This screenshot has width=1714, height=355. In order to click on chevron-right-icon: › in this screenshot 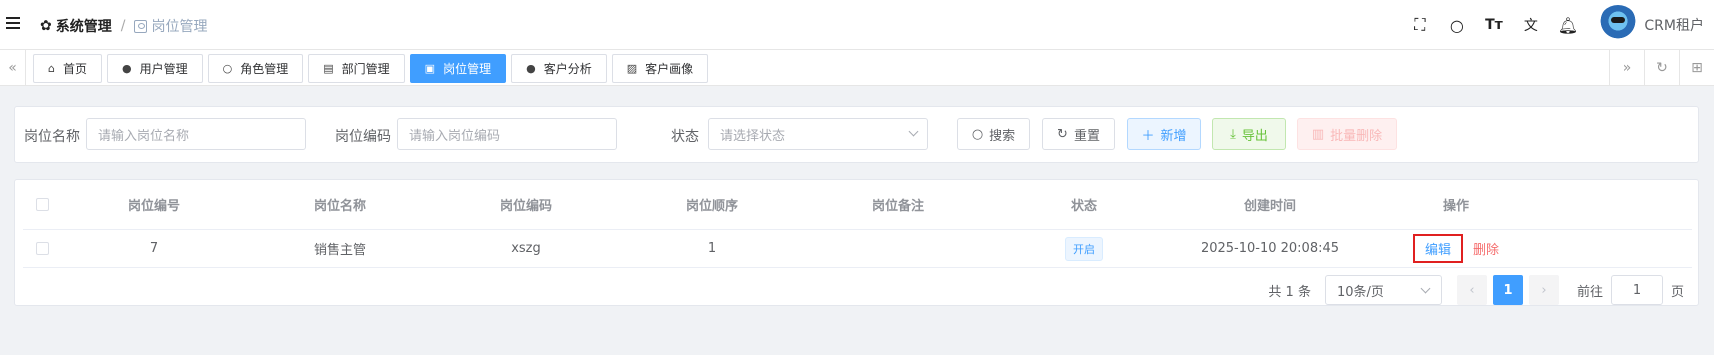, I will do `click(1544, 290)`.